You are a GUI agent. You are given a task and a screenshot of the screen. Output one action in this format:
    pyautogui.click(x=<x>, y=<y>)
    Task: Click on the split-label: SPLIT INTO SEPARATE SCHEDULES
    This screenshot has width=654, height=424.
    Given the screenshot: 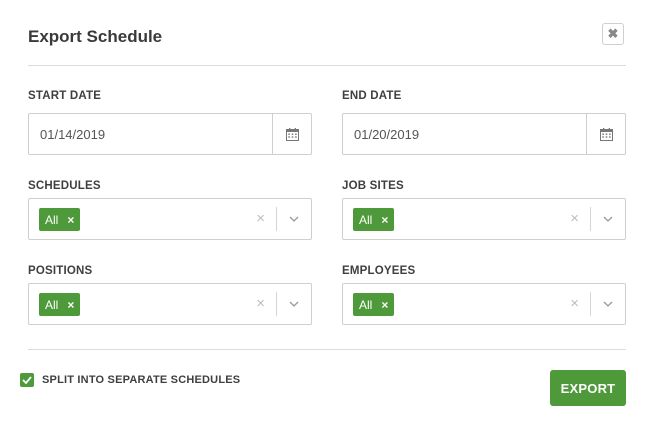 What is the action you would take?
    pyautogui.click(x=141, y=380)
    